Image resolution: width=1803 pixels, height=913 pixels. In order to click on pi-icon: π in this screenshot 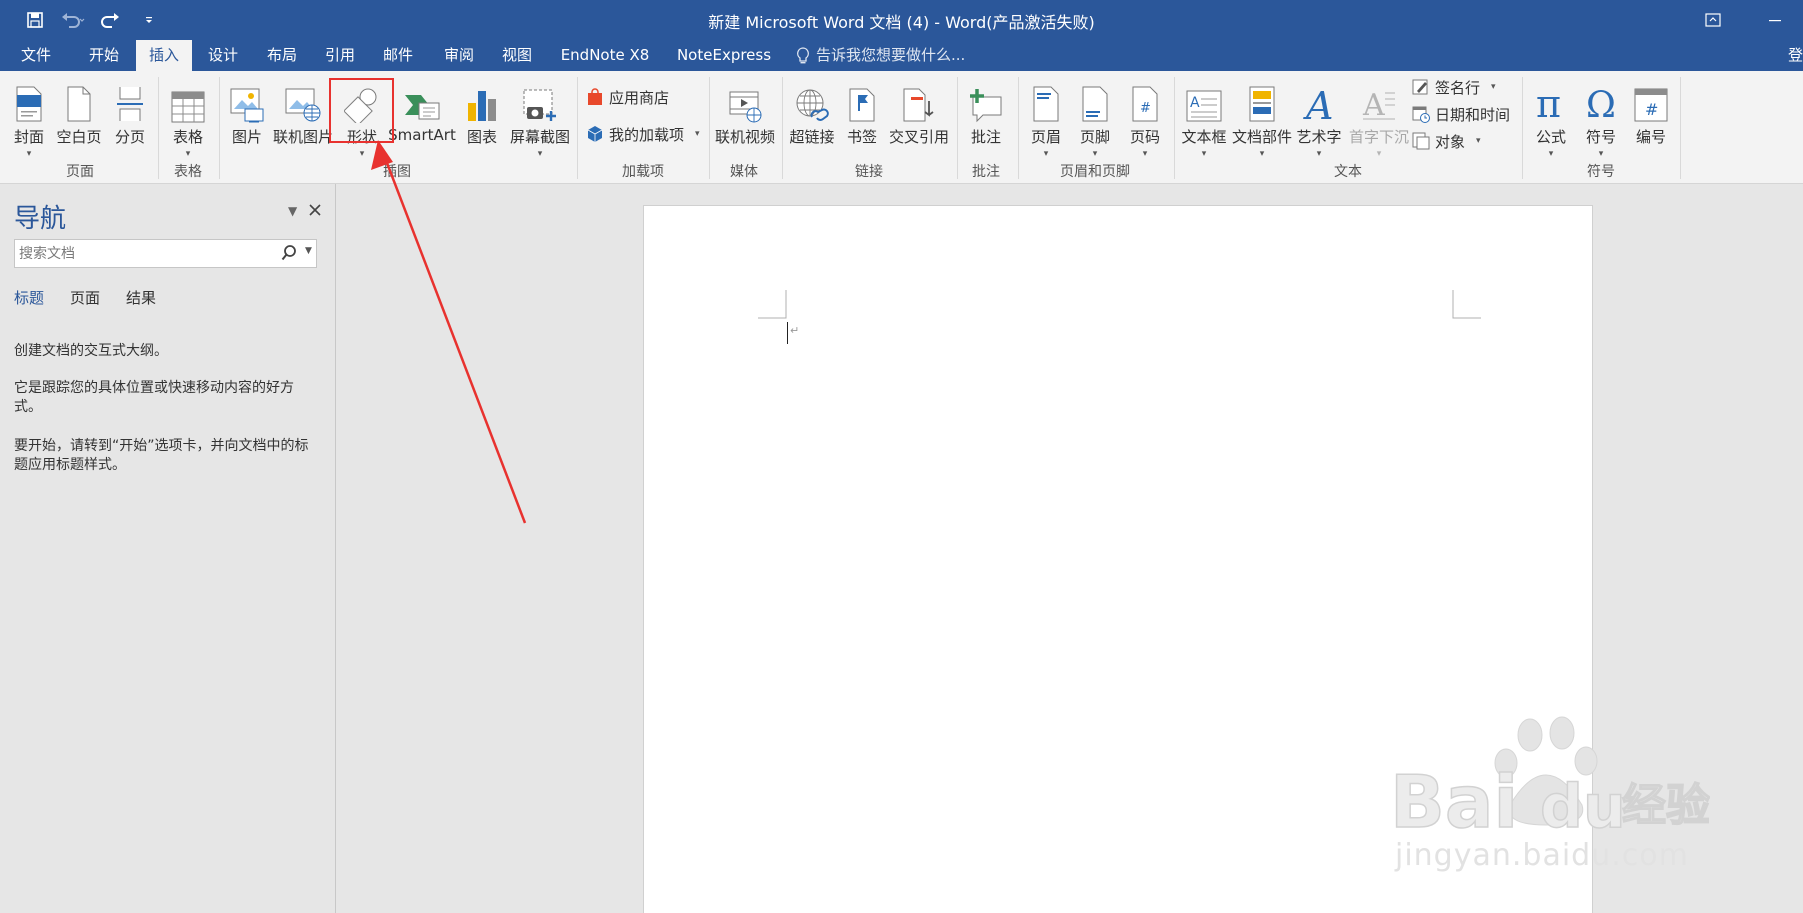, I will do `click(1548, 104)`.